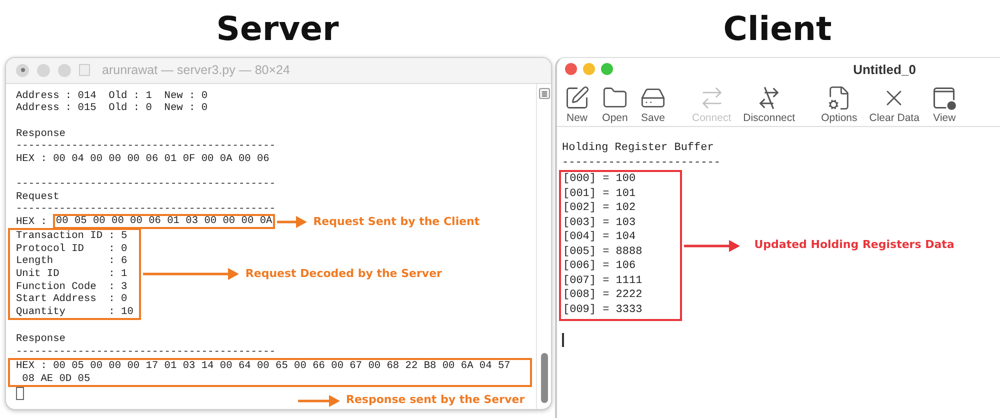 The height and width of the screenshot is (418, 1000). Describe the element at coordinates (396, 222) in the screenshot. I see `annotation-label: Request Sent by the Client` at that location.